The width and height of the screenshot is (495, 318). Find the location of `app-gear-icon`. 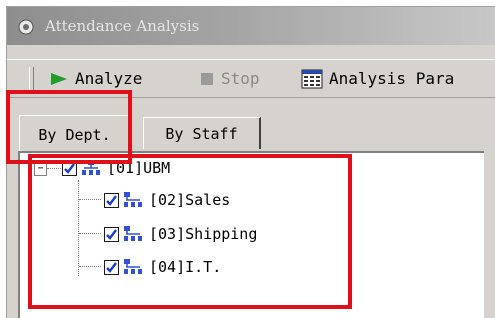

app-gear-icon is located at coordinates (26, 27).